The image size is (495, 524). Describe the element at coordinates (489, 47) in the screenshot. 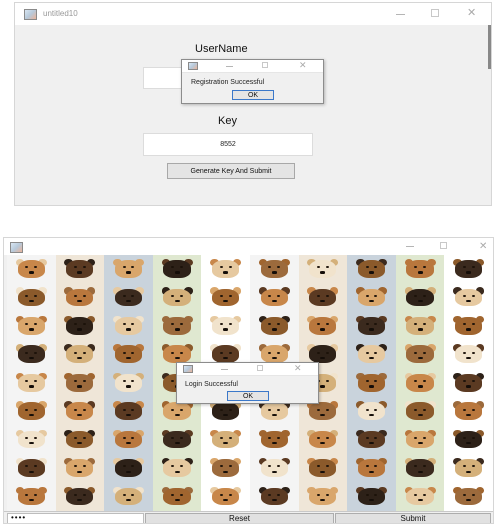

I see `scrollbar` at that location.